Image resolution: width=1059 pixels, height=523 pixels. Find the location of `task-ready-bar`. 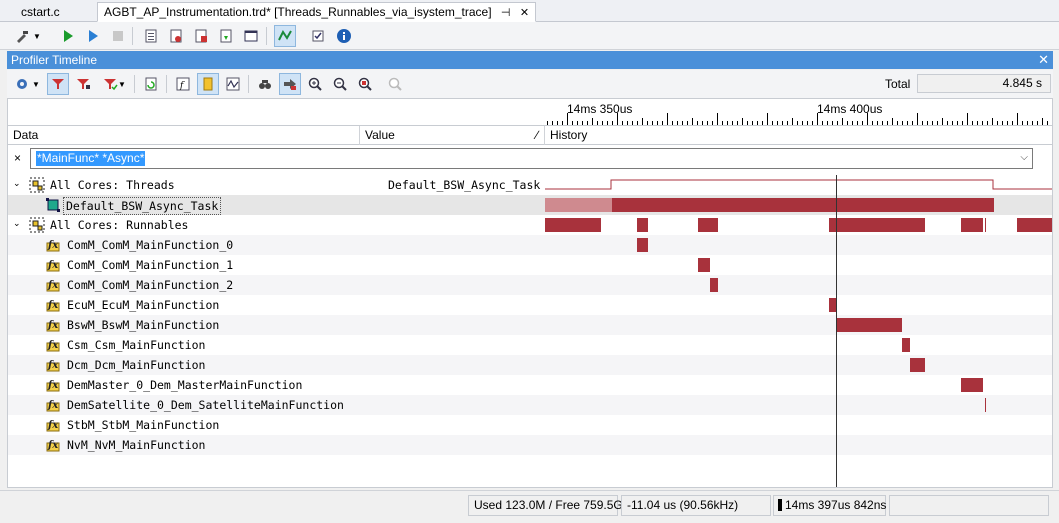

task-ready-bar is located at coordinates (578, 205).